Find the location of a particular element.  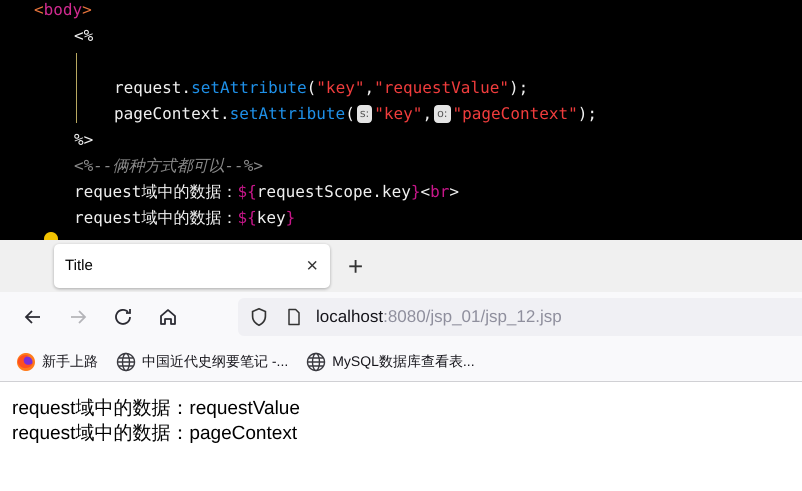

address-bar: localhost:8080/jsp_01/jsp_12.jsp is located at coordinates (520, 317).